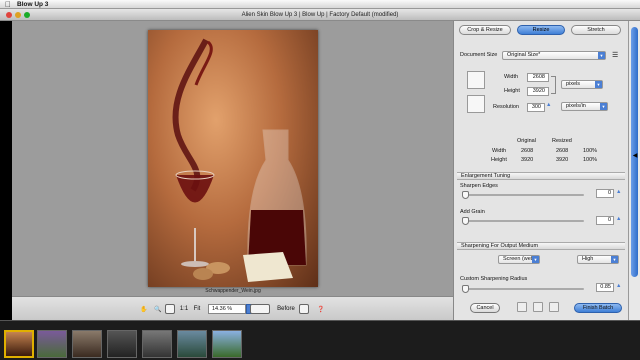  What do you see at coordinates (605, 193) in the screenshot?
I see `sharpen-edges-field: 0` at bounding box center [605, 193].